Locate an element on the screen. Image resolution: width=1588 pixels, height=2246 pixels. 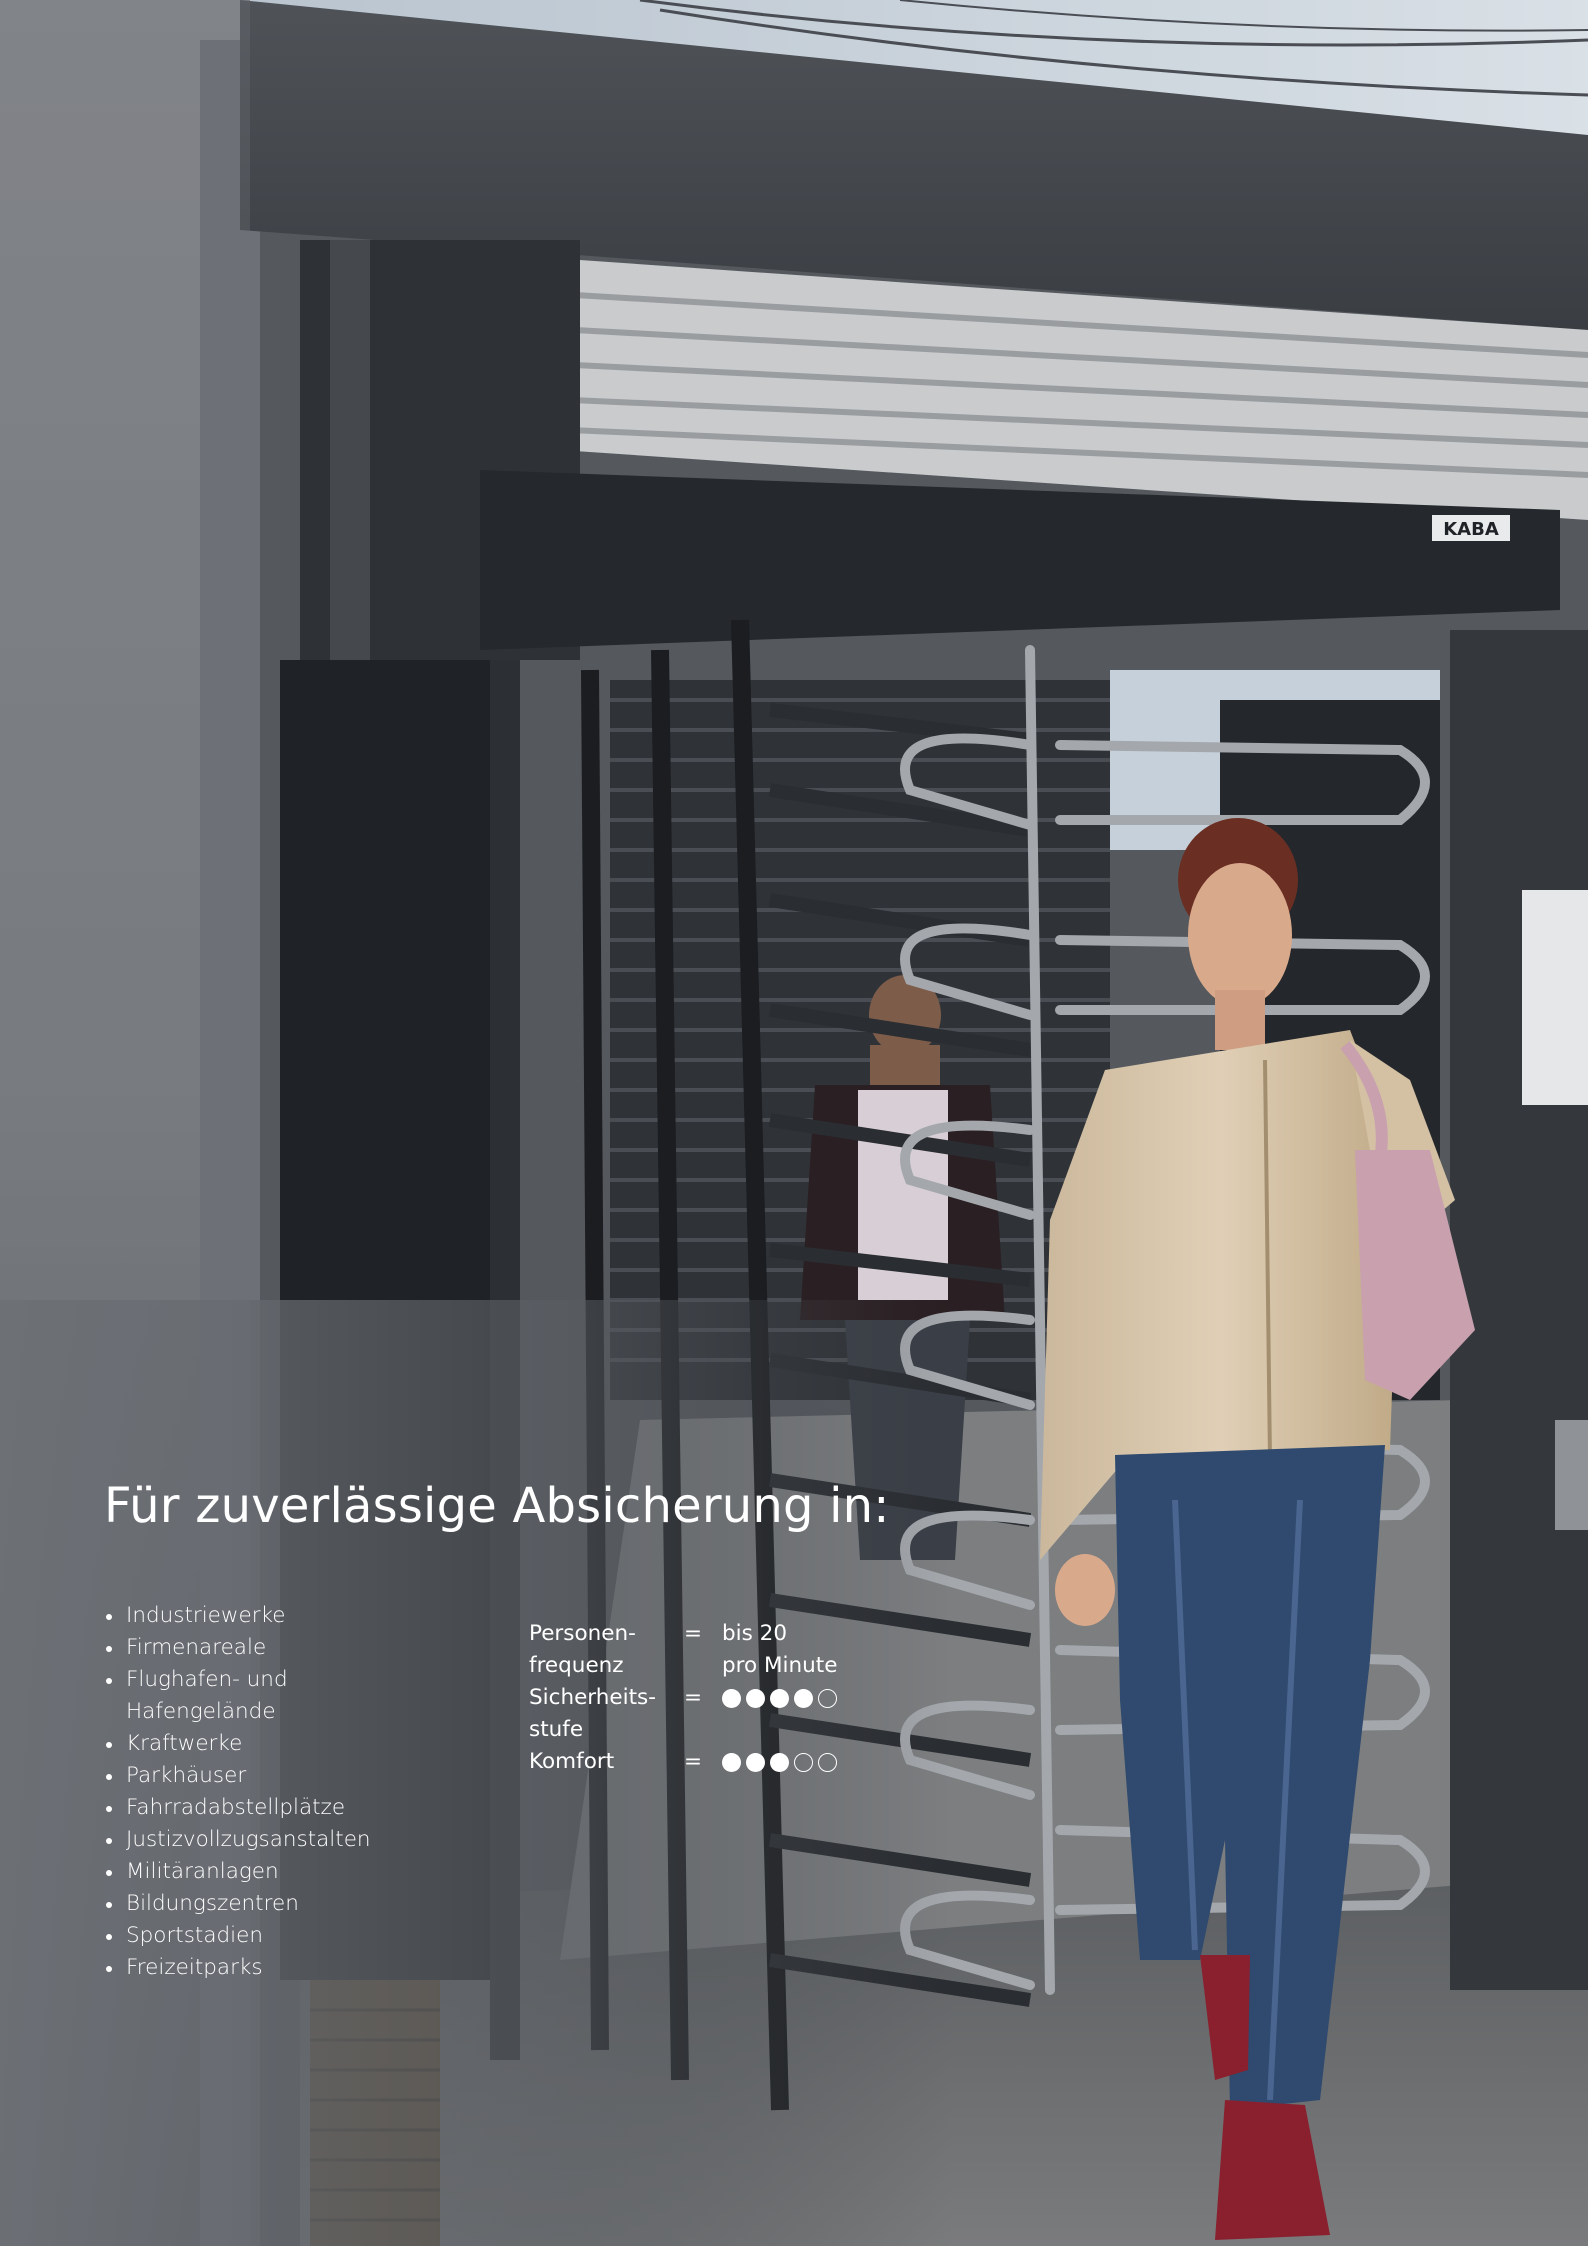
list-item: Kraftwerke is located at coordinates (237, 1744).